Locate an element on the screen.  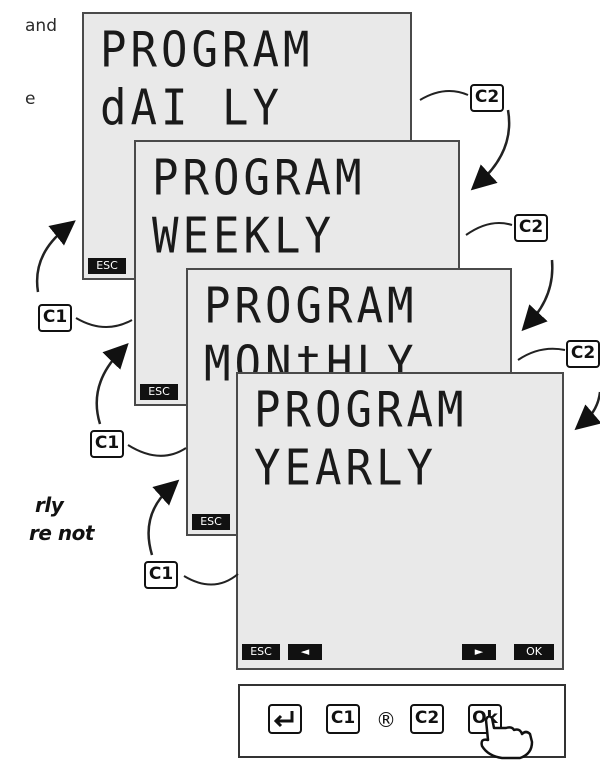
registered-mark: ® is located at coordinates (386, 720).